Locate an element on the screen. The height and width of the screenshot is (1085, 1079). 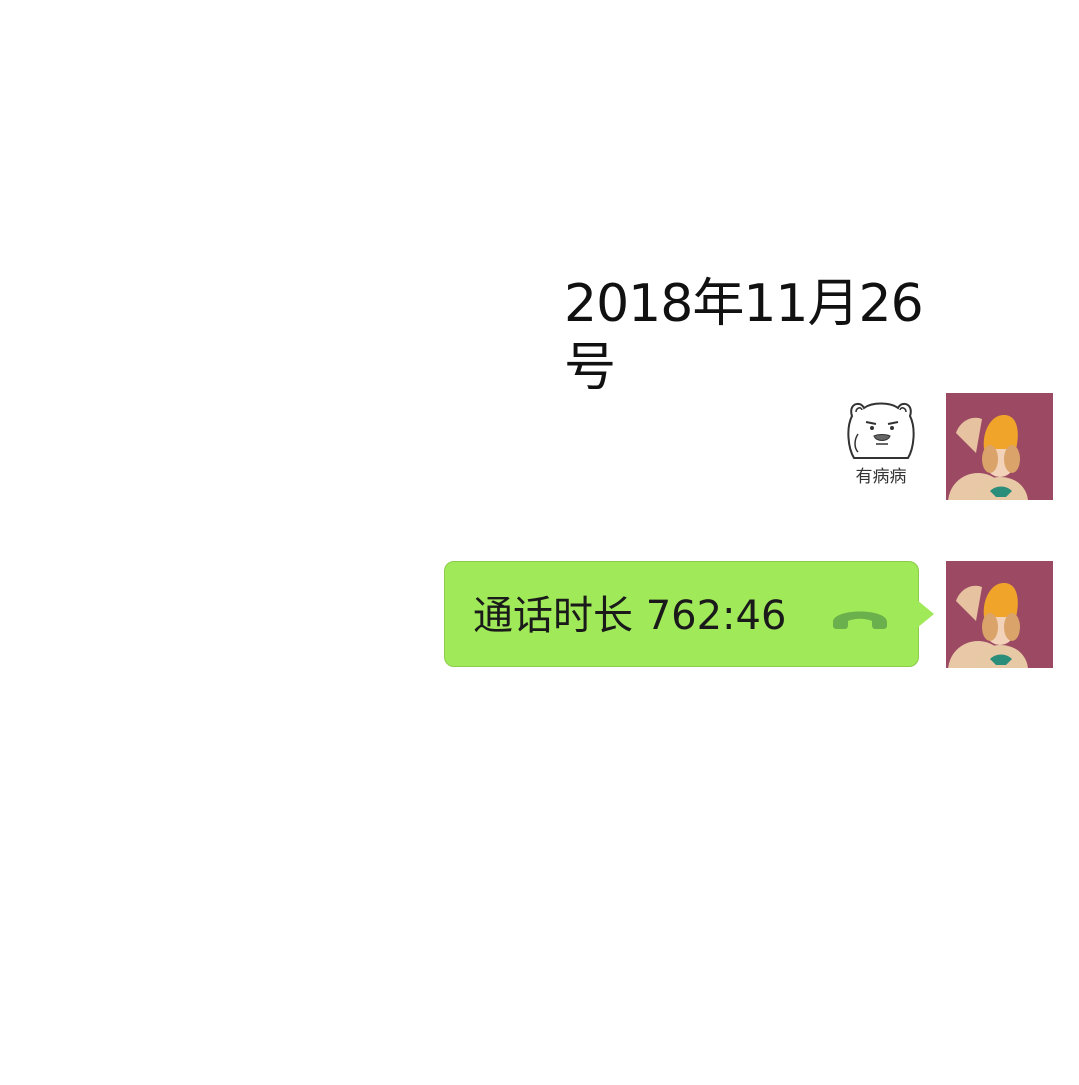
call-message-bubble: 通话时长 762:46 is located at coordinates (681, 614).